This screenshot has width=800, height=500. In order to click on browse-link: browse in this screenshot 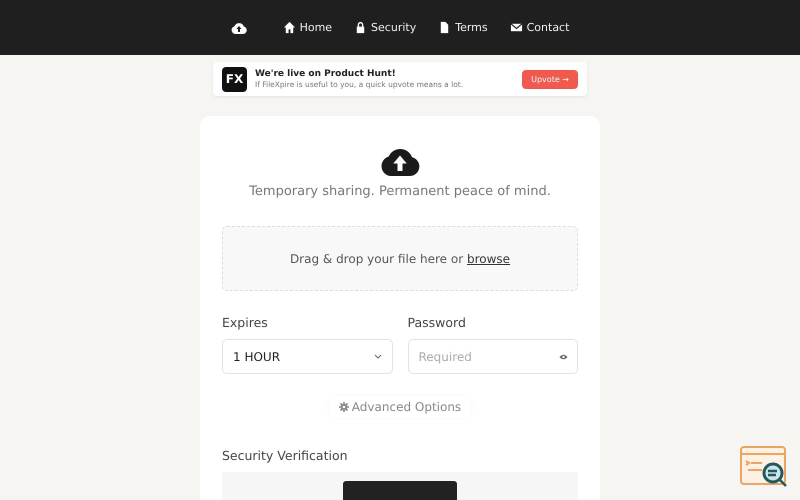, I will do `click(488, 259)`.